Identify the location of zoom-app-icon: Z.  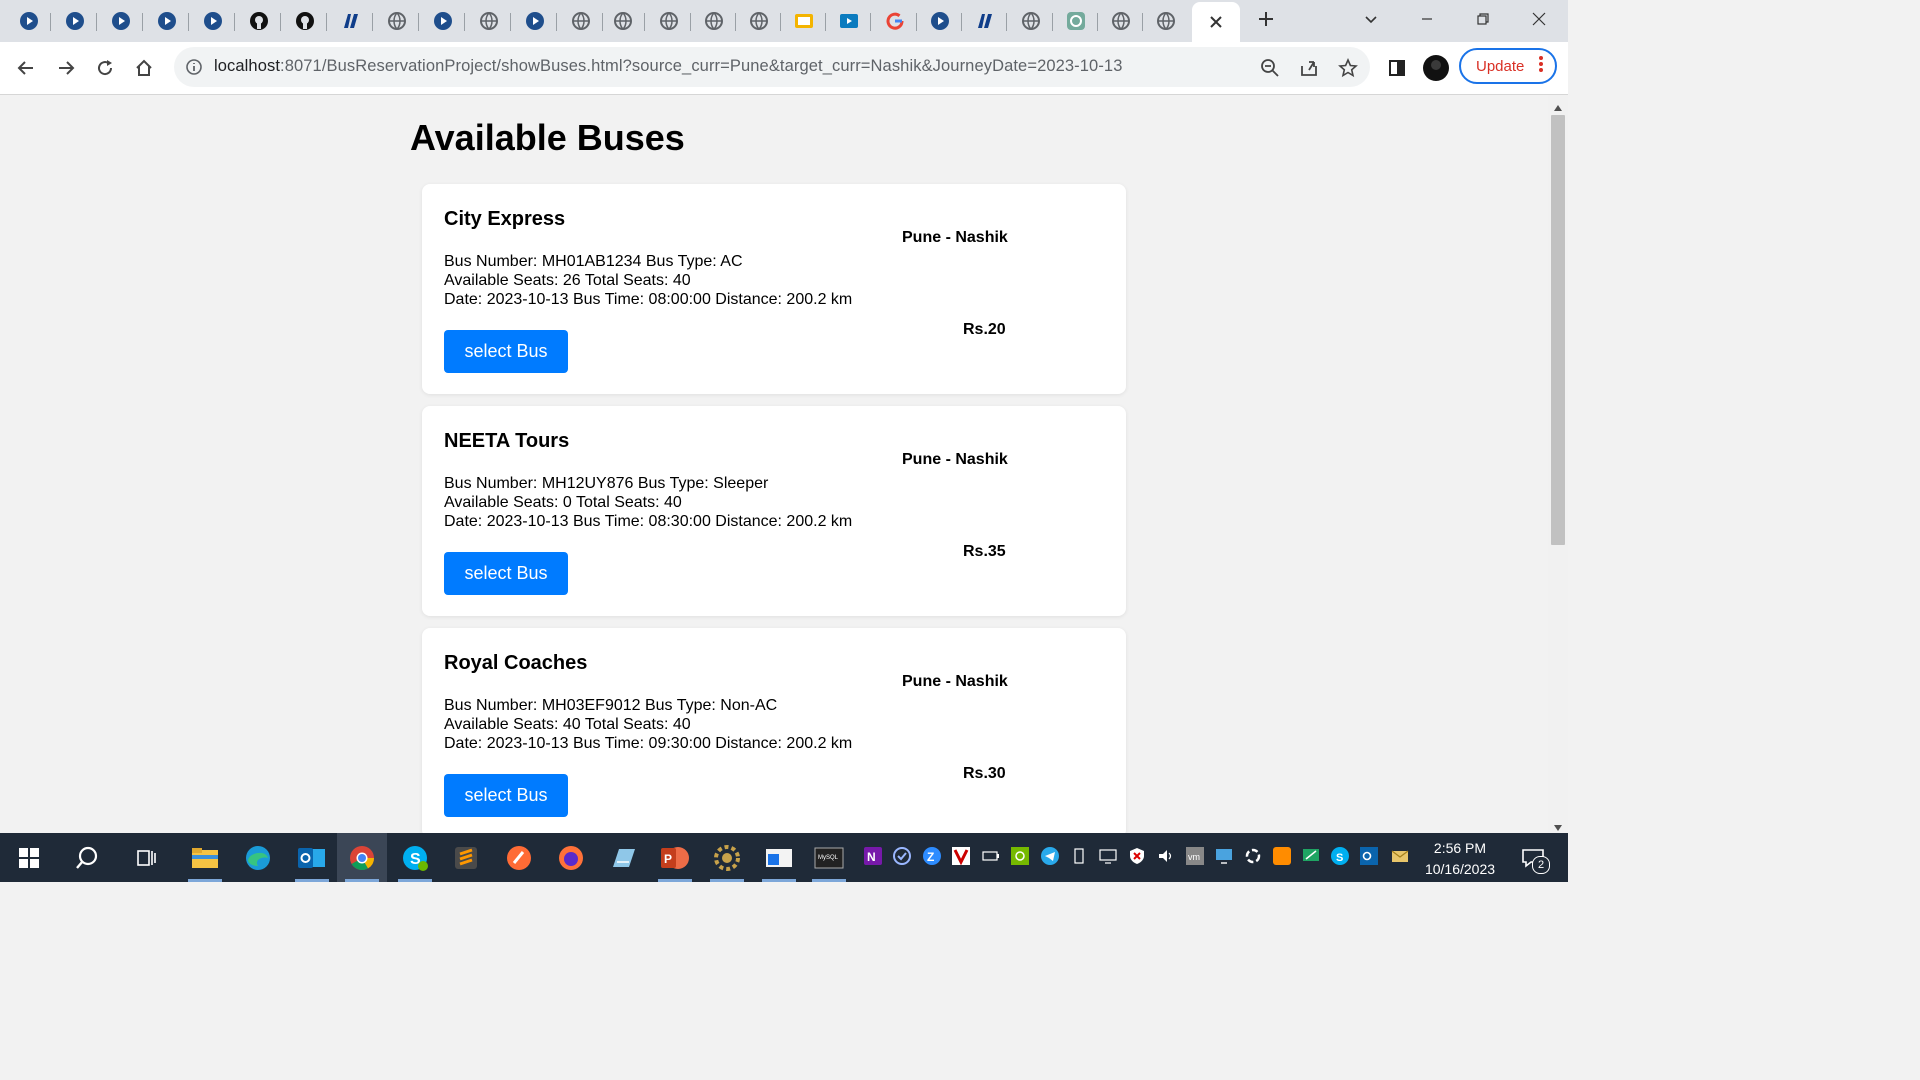
(932, 856).